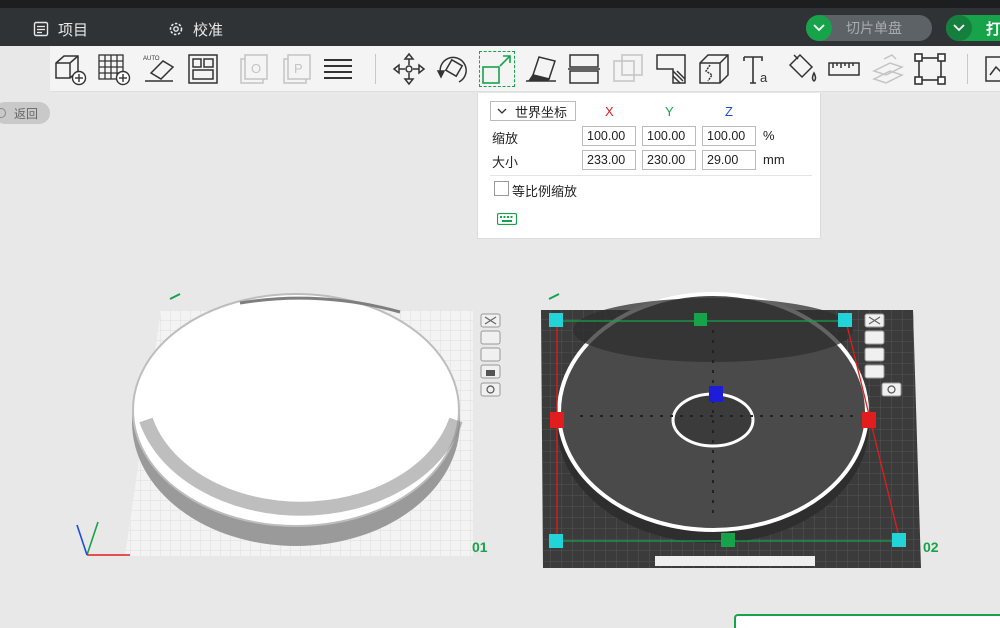 The height and width of the screenshot is (628, 1000). I want to click on print-dropdown-toggle, so click(959, 28).